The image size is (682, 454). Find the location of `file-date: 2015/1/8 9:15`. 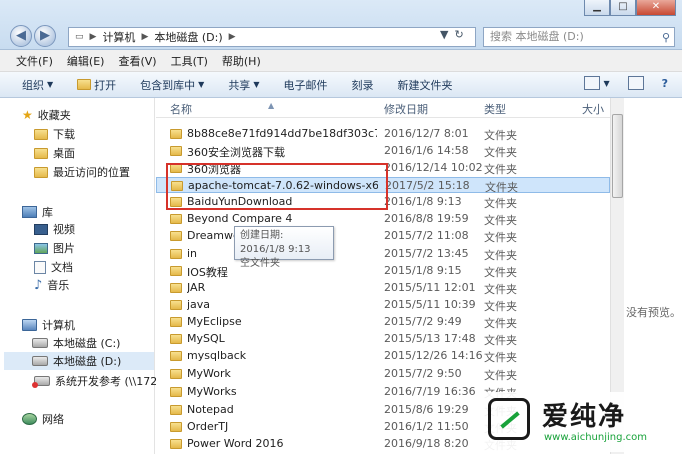

file-date: 2015/1/8 9:15 is located at coordinates (423, 270).